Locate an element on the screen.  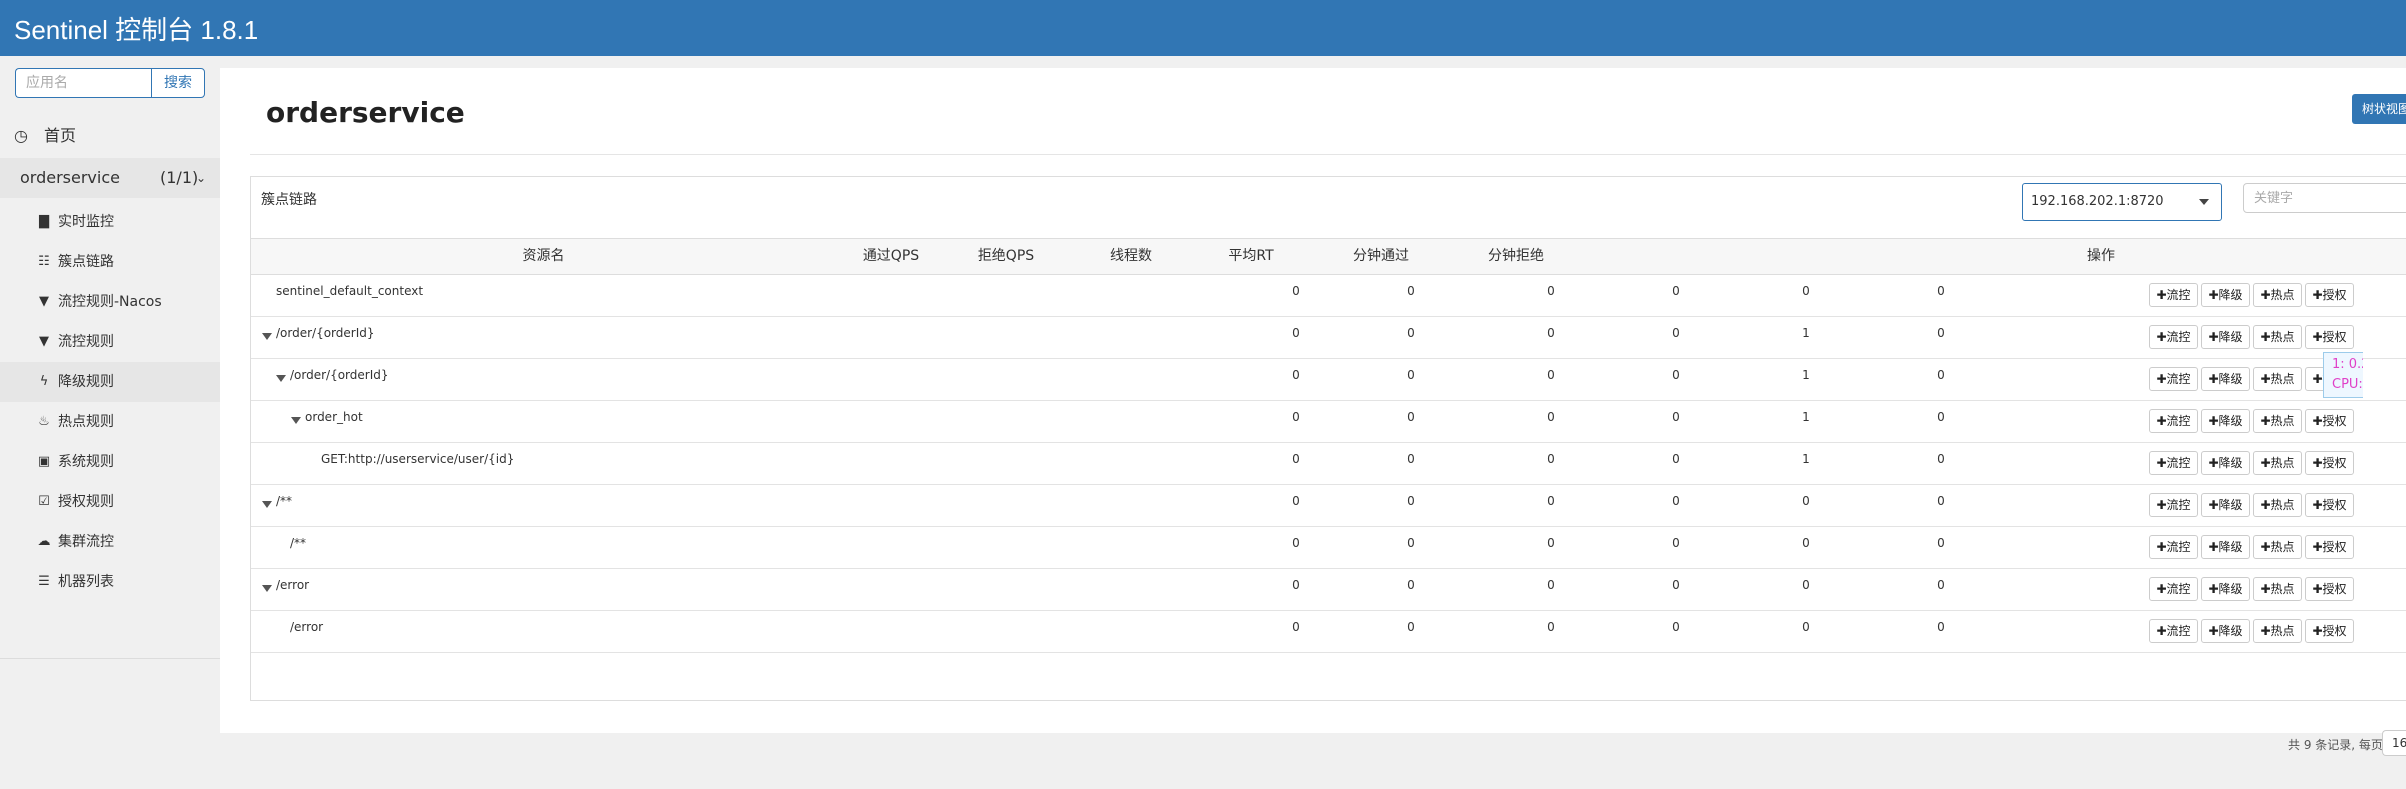
menu-item: ☁ 集群流控 is located at coordinates (110, 542).